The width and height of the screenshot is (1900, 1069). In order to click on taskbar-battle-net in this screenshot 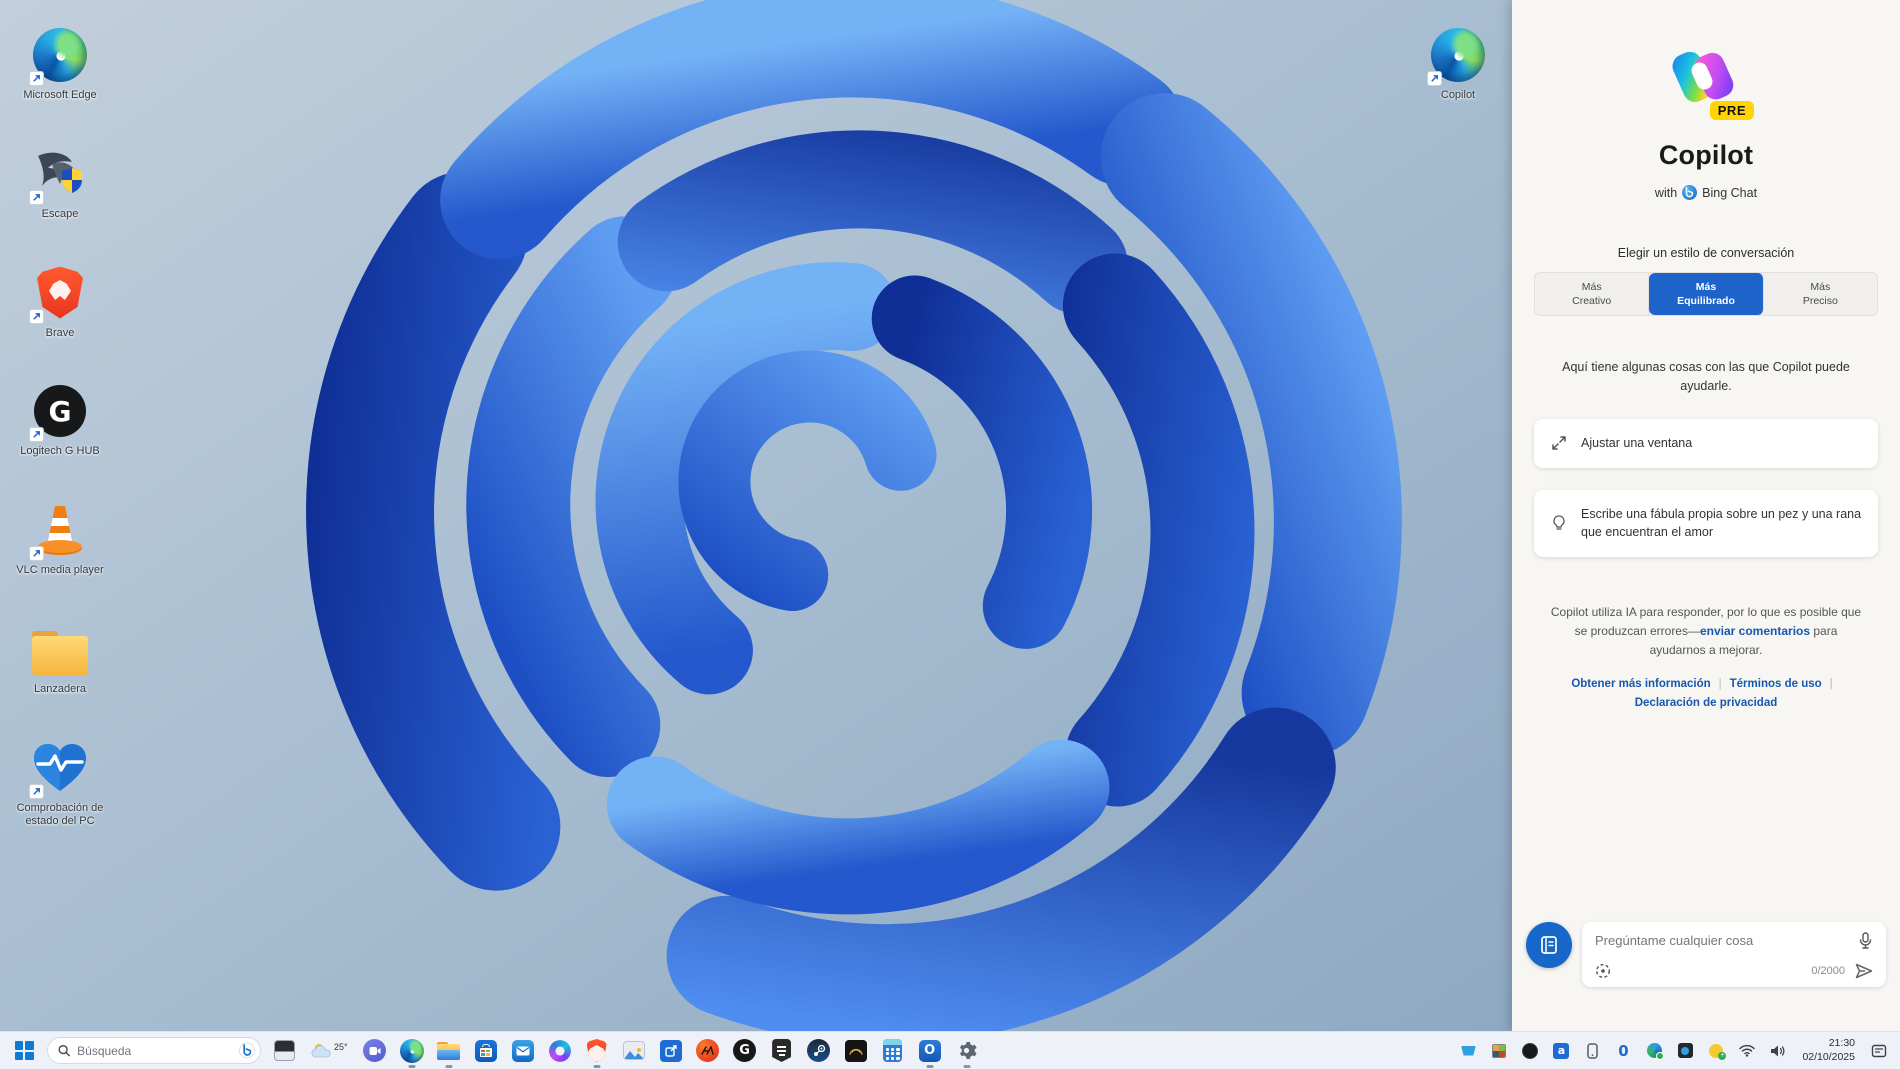, I will do `click(856, 1051)`.